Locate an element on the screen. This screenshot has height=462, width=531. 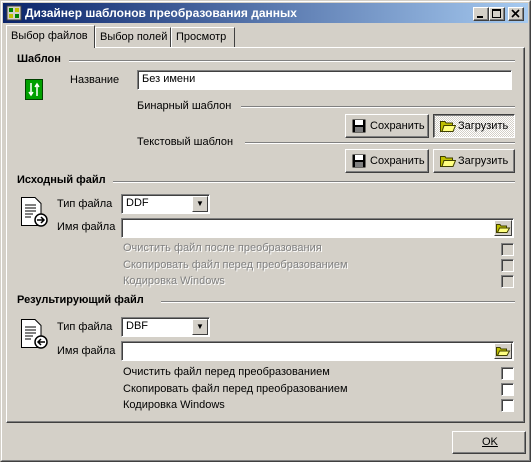
source-file-name-input is located at coordinates (317, 228).